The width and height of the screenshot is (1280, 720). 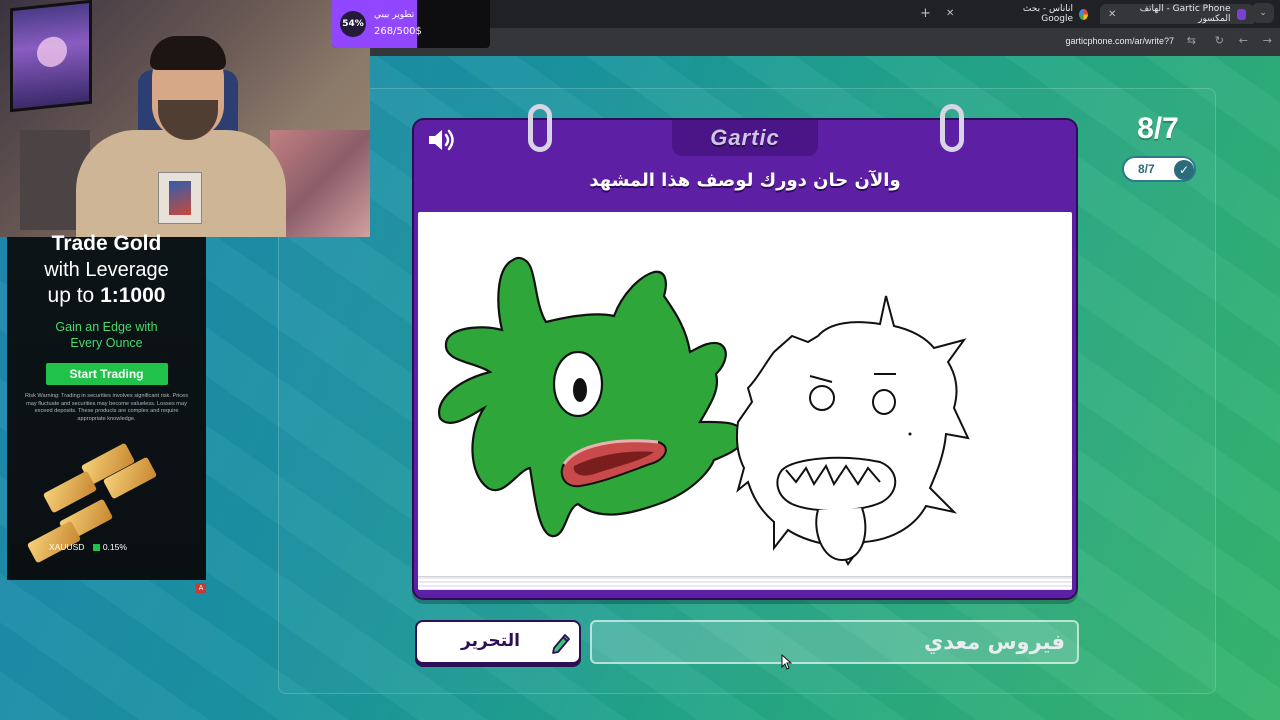 I want to click on edit-button-label: التحرير, so click(x=490, y=641).